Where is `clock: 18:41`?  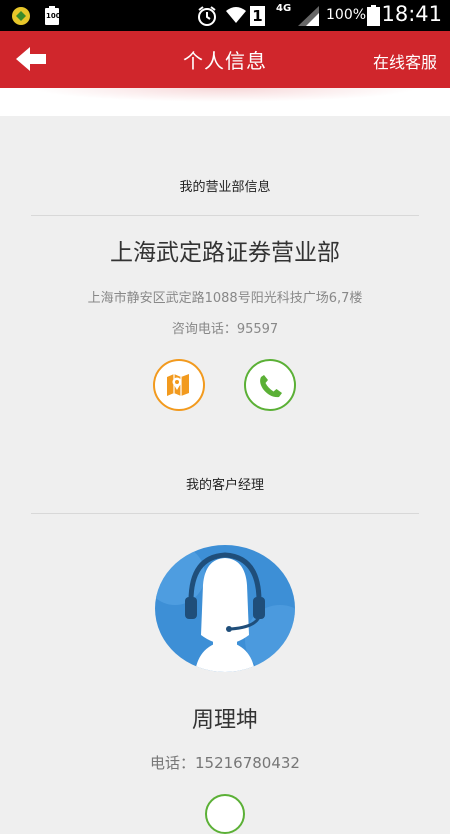 clock: 18:41 is located at coordinates (411, 14).